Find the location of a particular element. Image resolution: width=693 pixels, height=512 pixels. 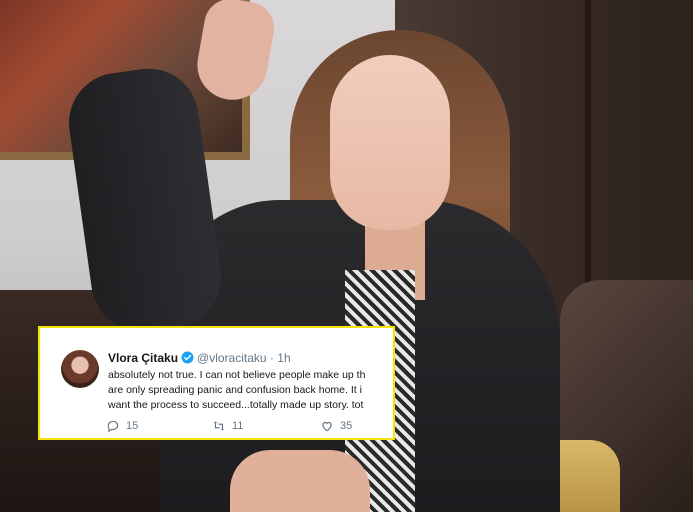

retweet-icon is located at coordinates (219, 426).